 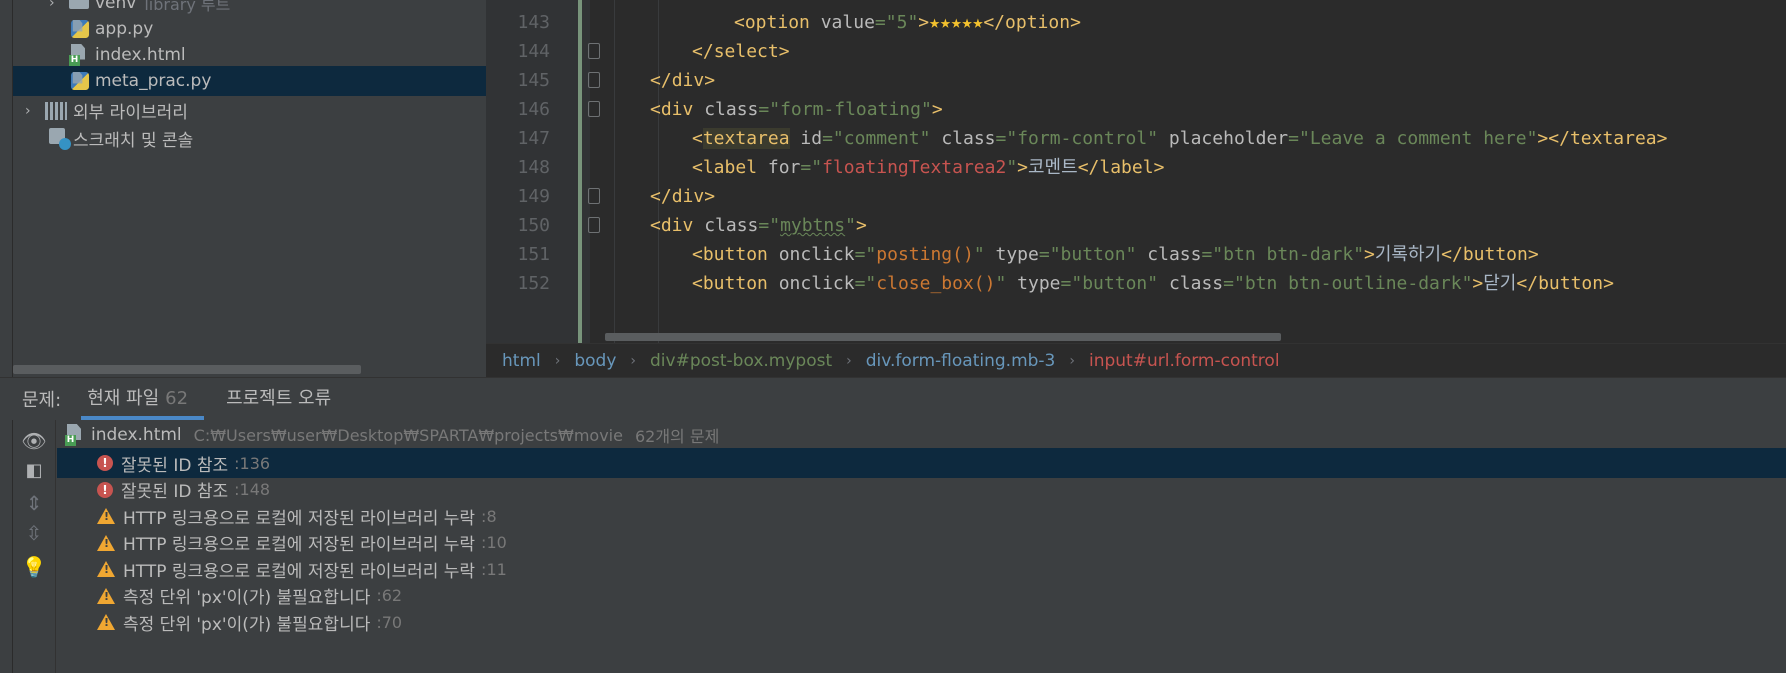 I want to click on breadcrumb-item: div#post-box.mypost, so click(x=741, y=361).